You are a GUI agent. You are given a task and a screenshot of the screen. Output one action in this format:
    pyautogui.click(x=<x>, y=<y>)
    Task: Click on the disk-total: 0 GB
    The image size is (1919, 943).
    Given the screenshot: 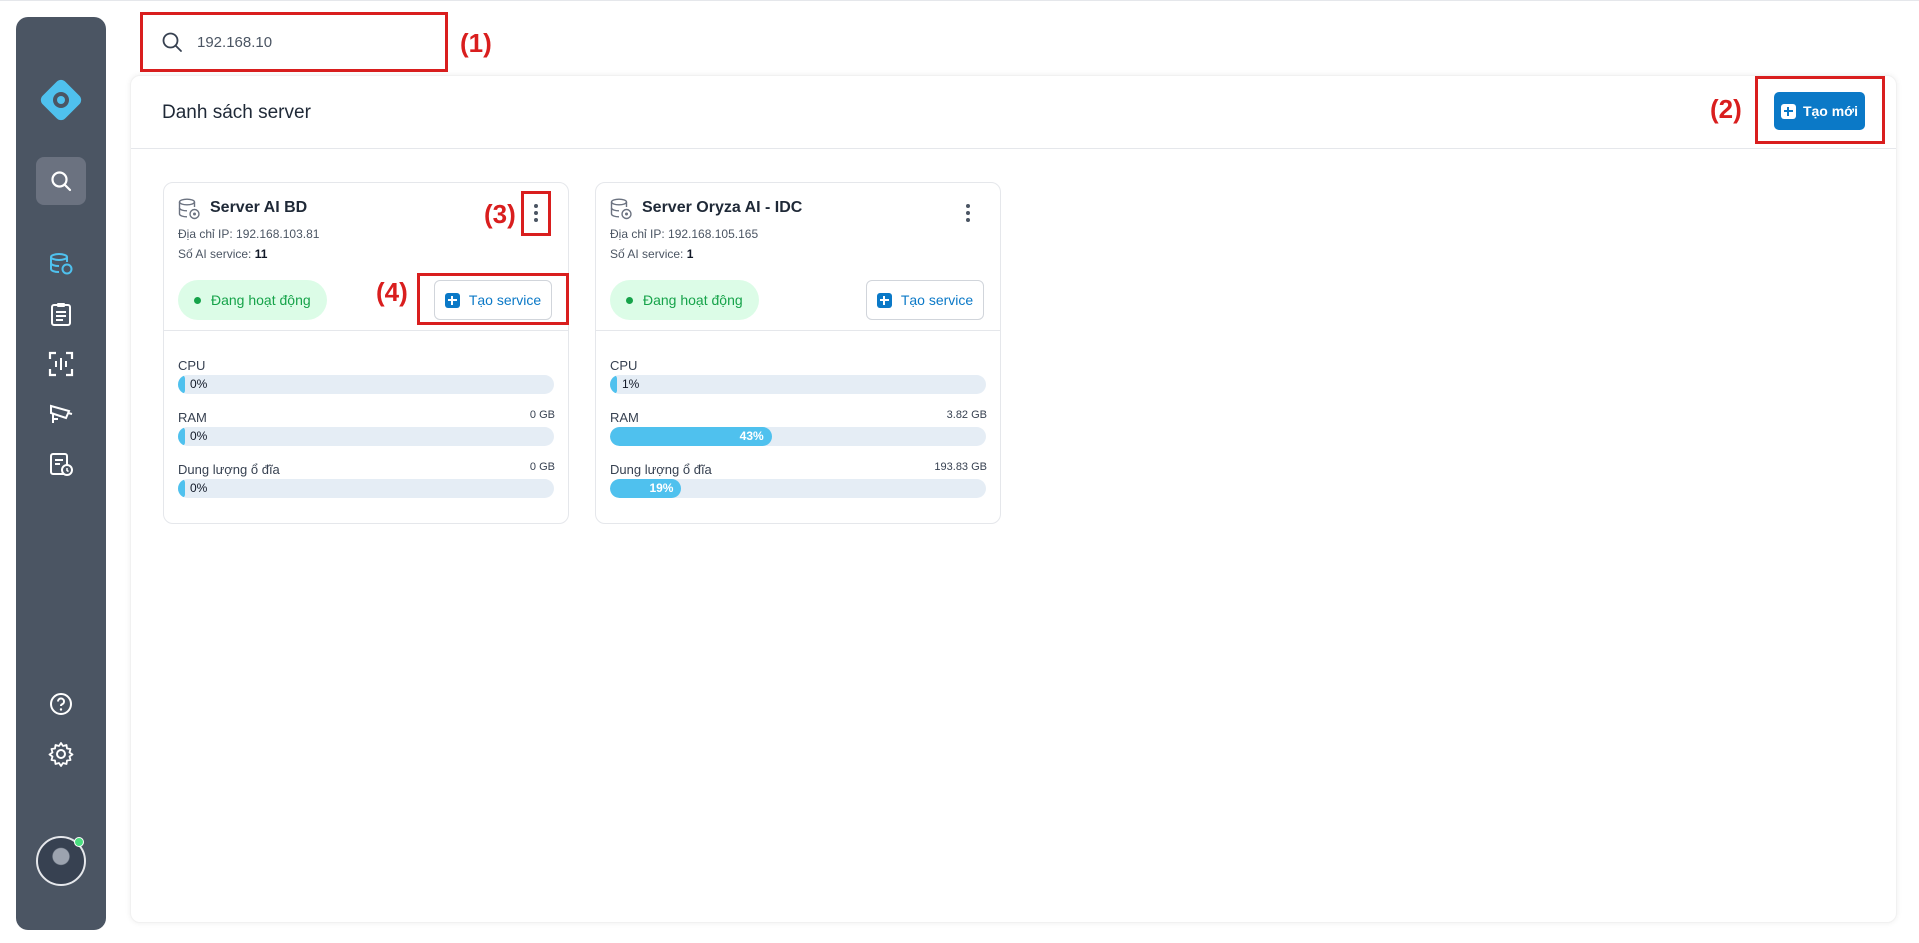 What is the action you would take?
    pyautogui.click(x=542, y=467)
    